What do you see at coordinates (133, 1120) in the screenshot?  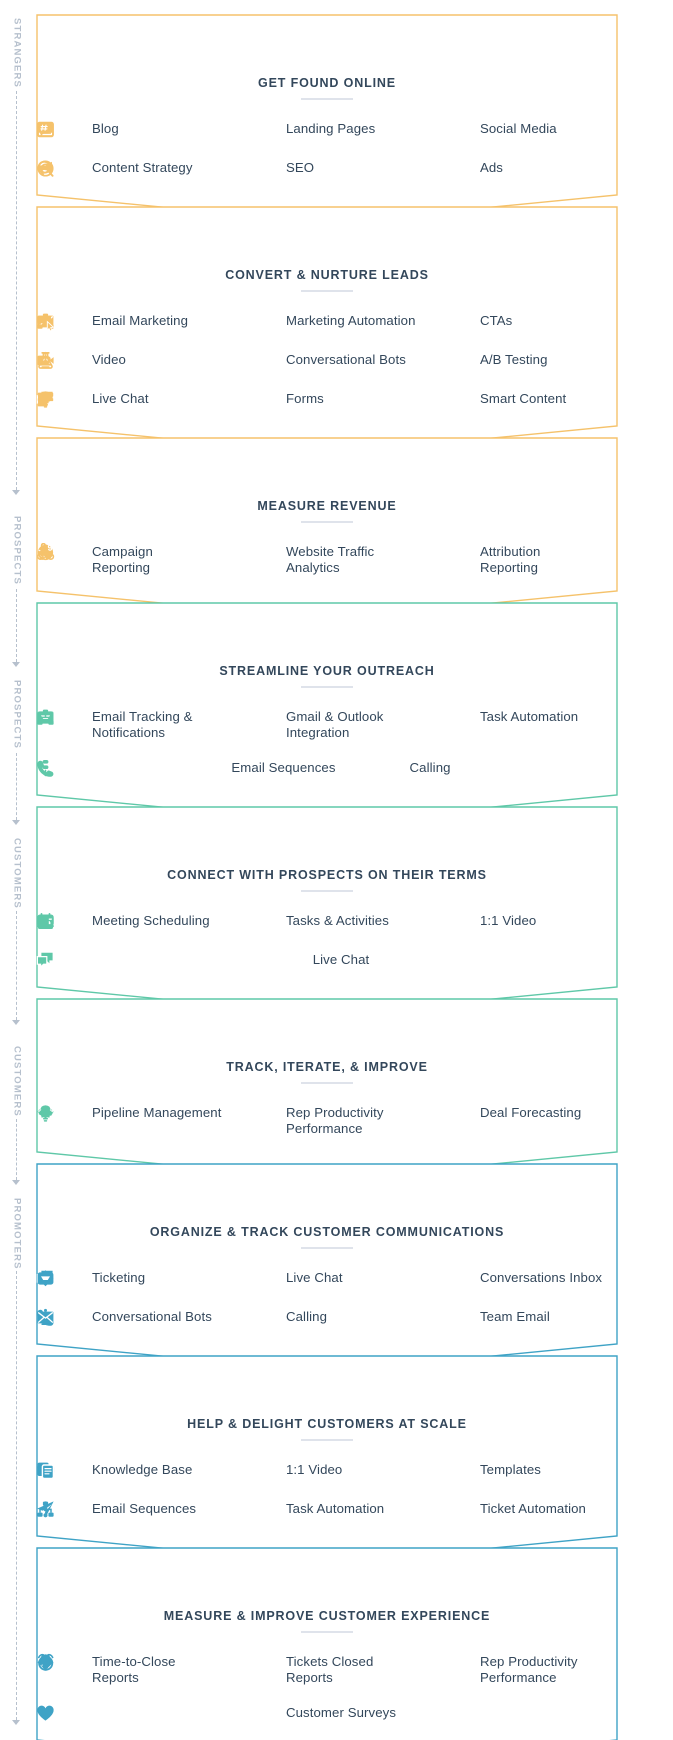 I see `feature-item: Pipeline Management` at bounding box center [133, 1120].